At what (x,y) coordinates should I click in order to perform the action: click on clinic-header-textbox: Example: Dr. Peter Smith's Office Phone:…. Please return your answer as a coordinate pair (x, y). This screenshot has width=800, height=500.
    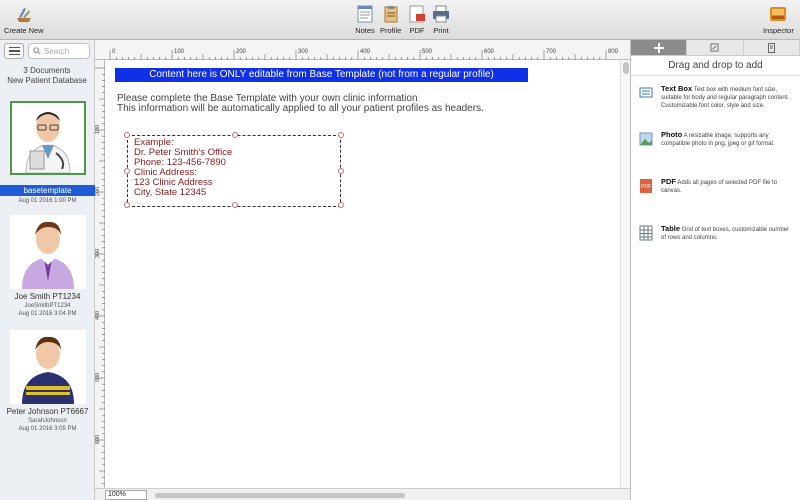
    Looking at the image, I should click on (234, 170).